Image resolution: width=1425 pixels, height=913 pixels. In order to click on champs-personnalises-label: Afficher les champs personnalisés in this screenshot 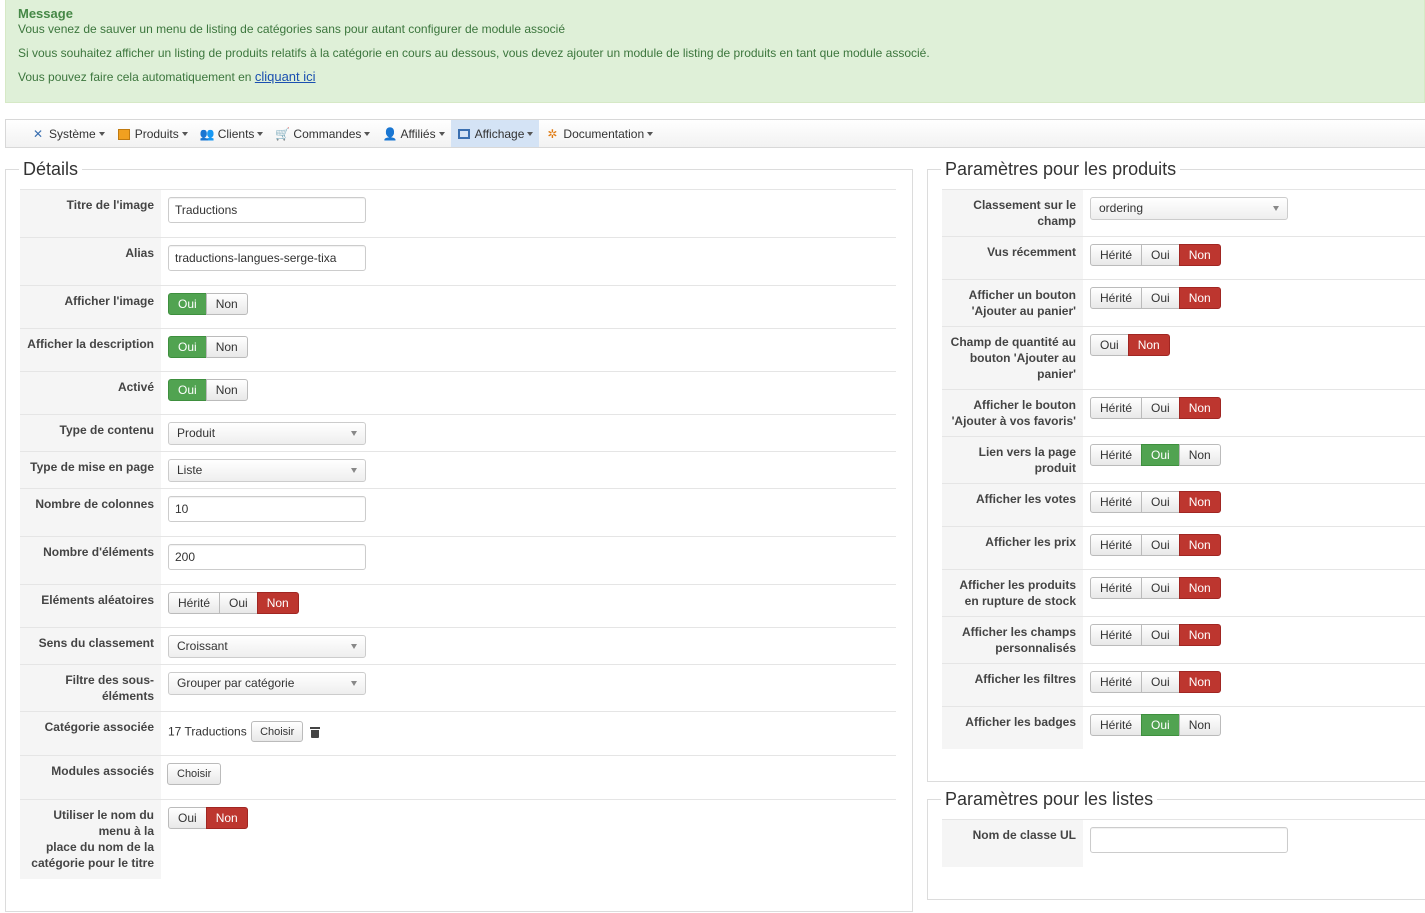, I will do `click(1012, 640)`.